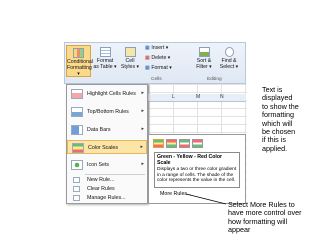 The image size is (320, 240). I want to click on annotation-line: applied., so click(275, 148).